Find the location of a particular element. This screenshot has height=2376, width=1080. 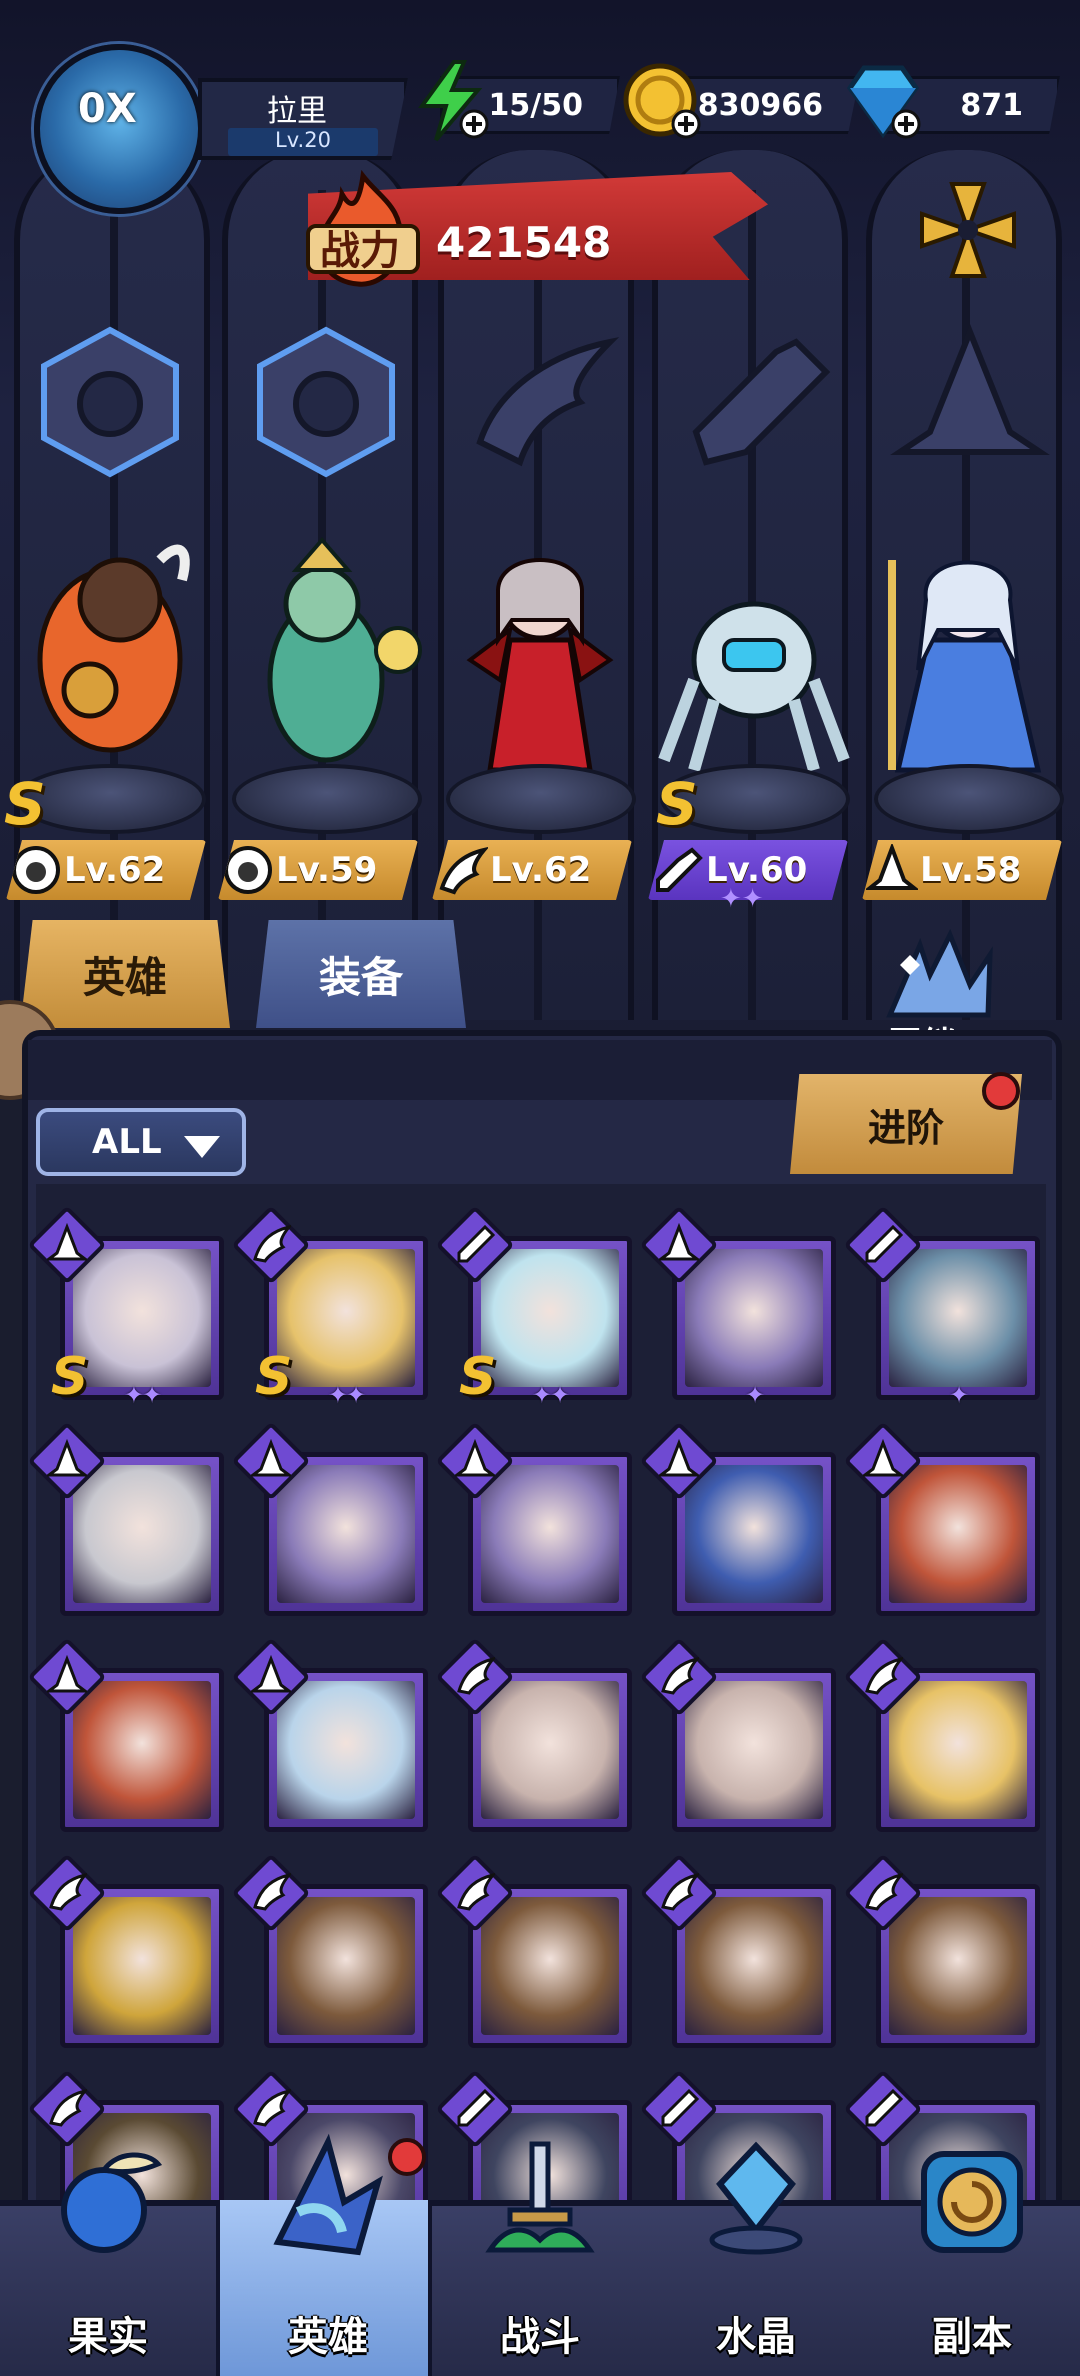

nav-label: 战斗 is located at coordinates (540, 2337).